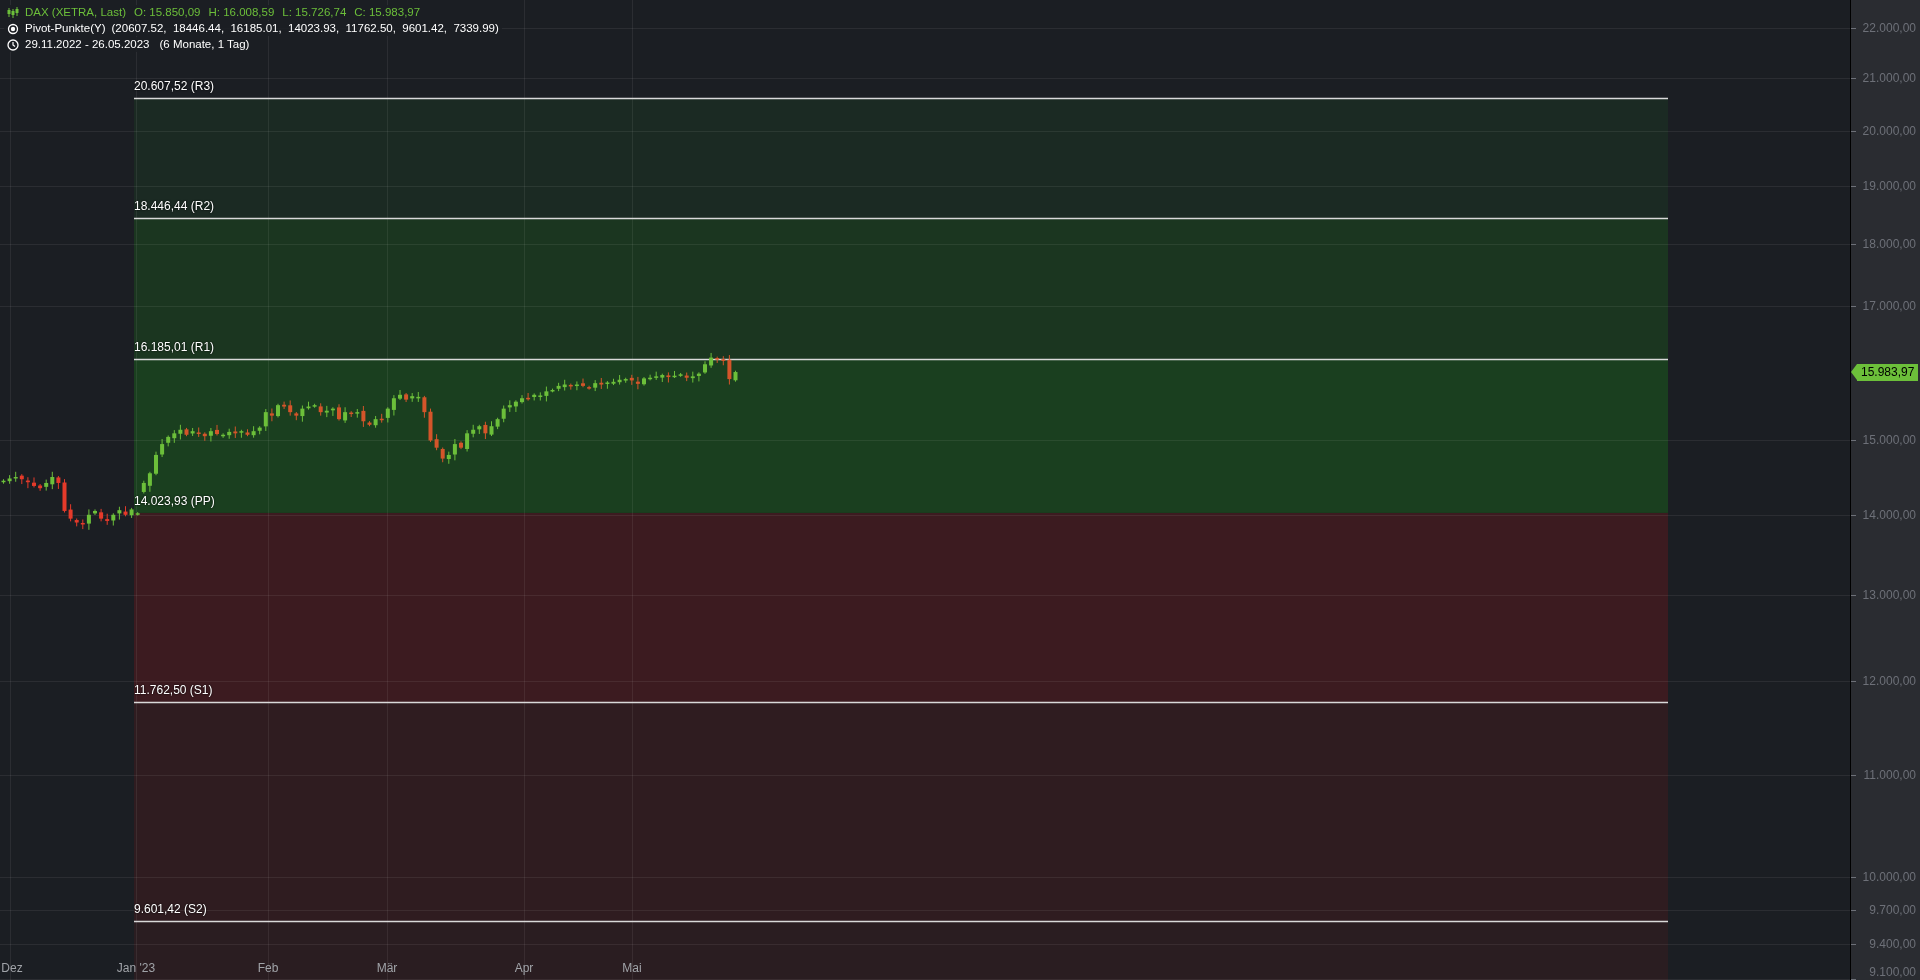 The height and width of the screenshot is (980, 1920). What do you see at coordinates (174, 346) in the screenshot?
I see `level-label: 16.185,01 (R1)` at bounding box center [174, 346].